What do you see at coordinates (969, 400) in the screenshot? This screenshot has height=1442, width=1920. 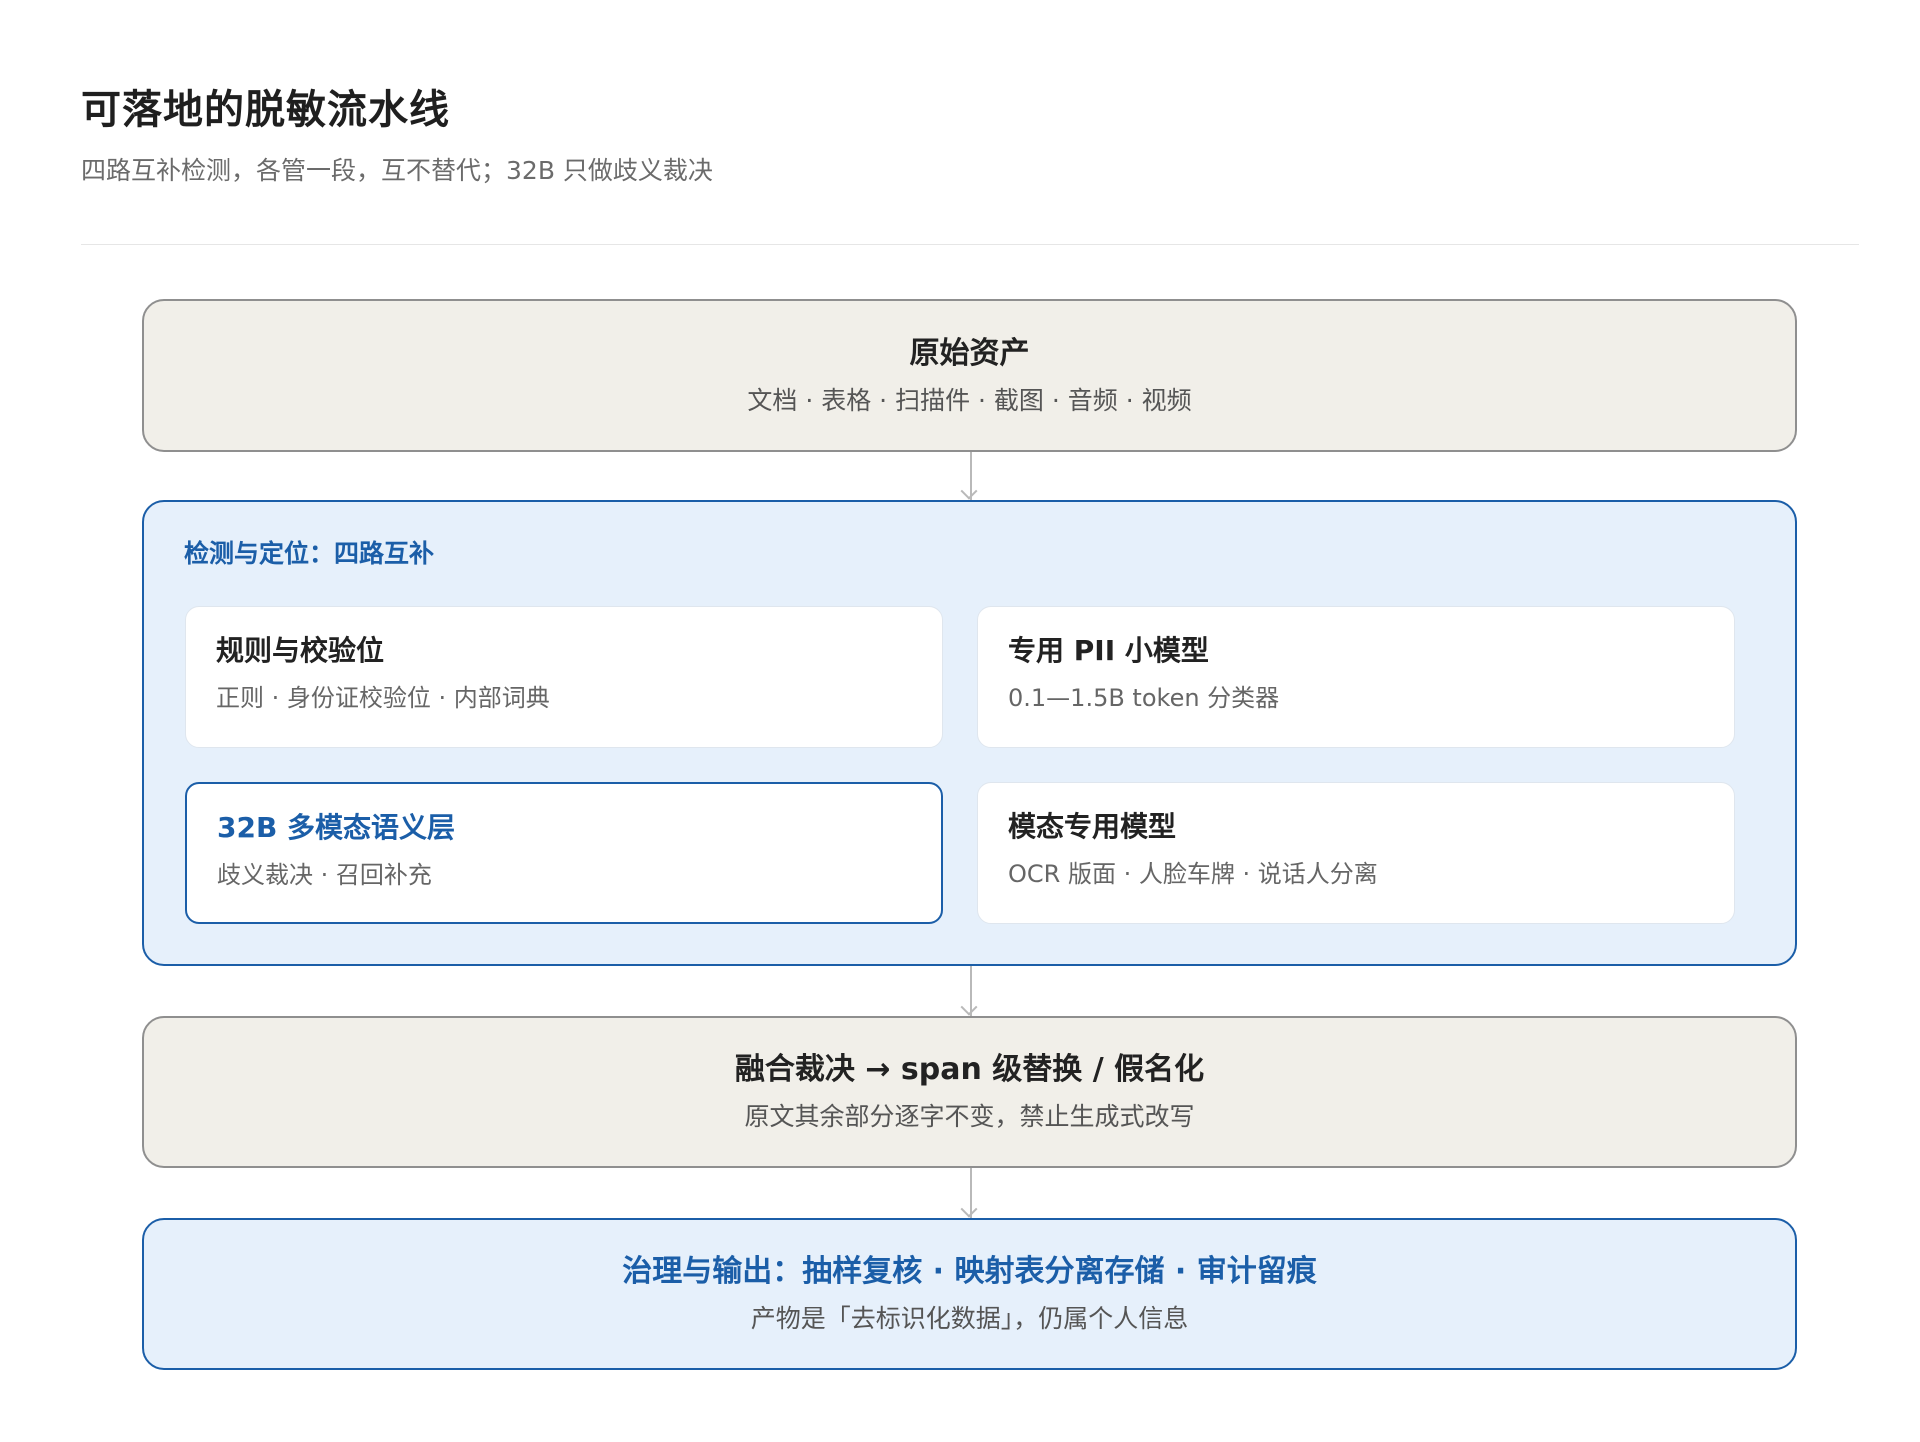 I see `source-assets-desc: 文档 · 表格 · 扫描件 · 截图 · 音频 · 视频` at bounding box center [969, 400].